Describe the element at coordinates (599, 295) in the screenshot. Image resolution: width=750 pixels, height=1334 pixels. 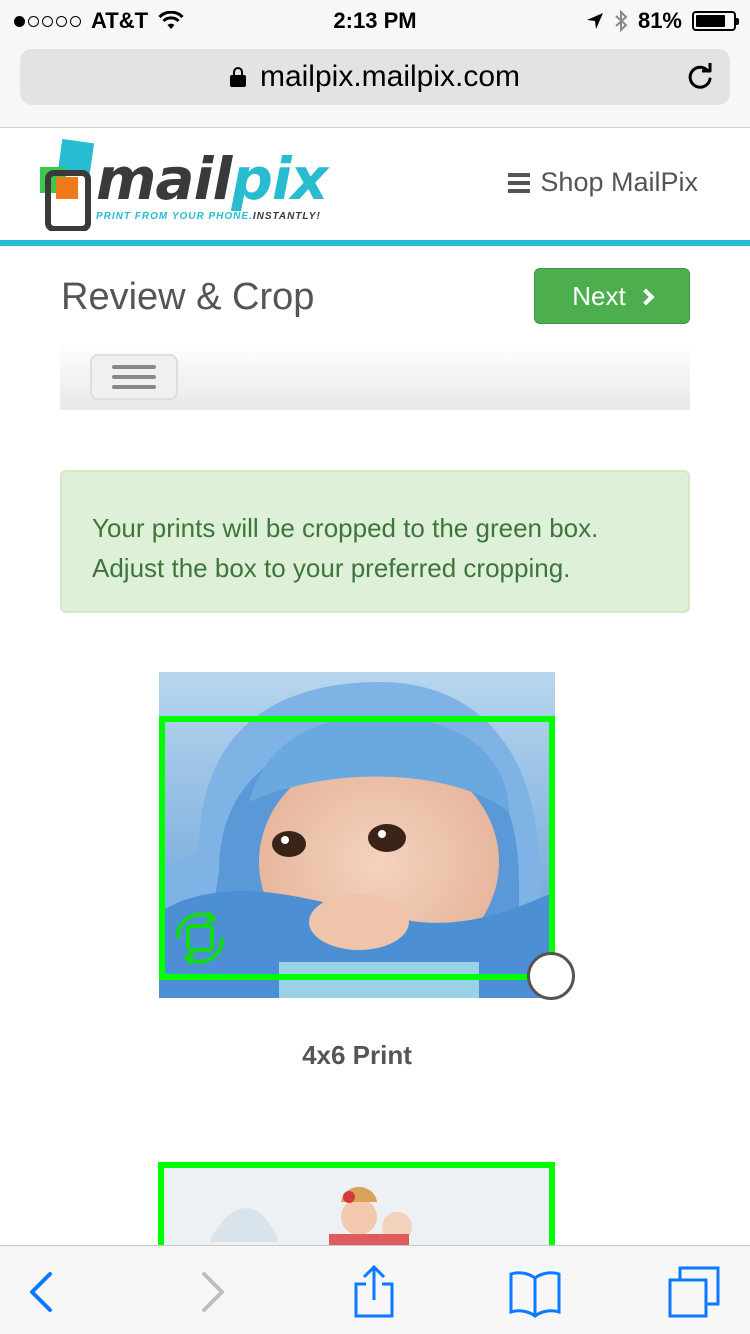
I see `next-label: Next` at that location.